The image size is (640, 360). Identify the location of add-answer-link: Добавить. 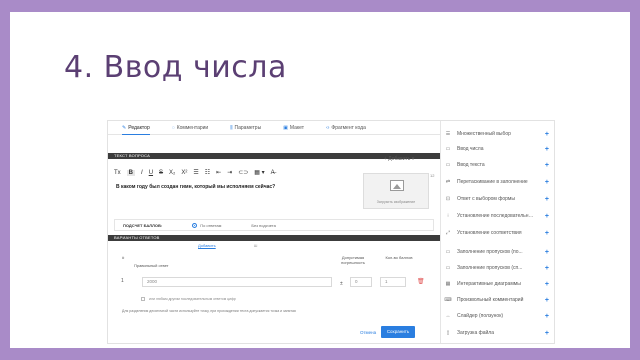
(207, 245).